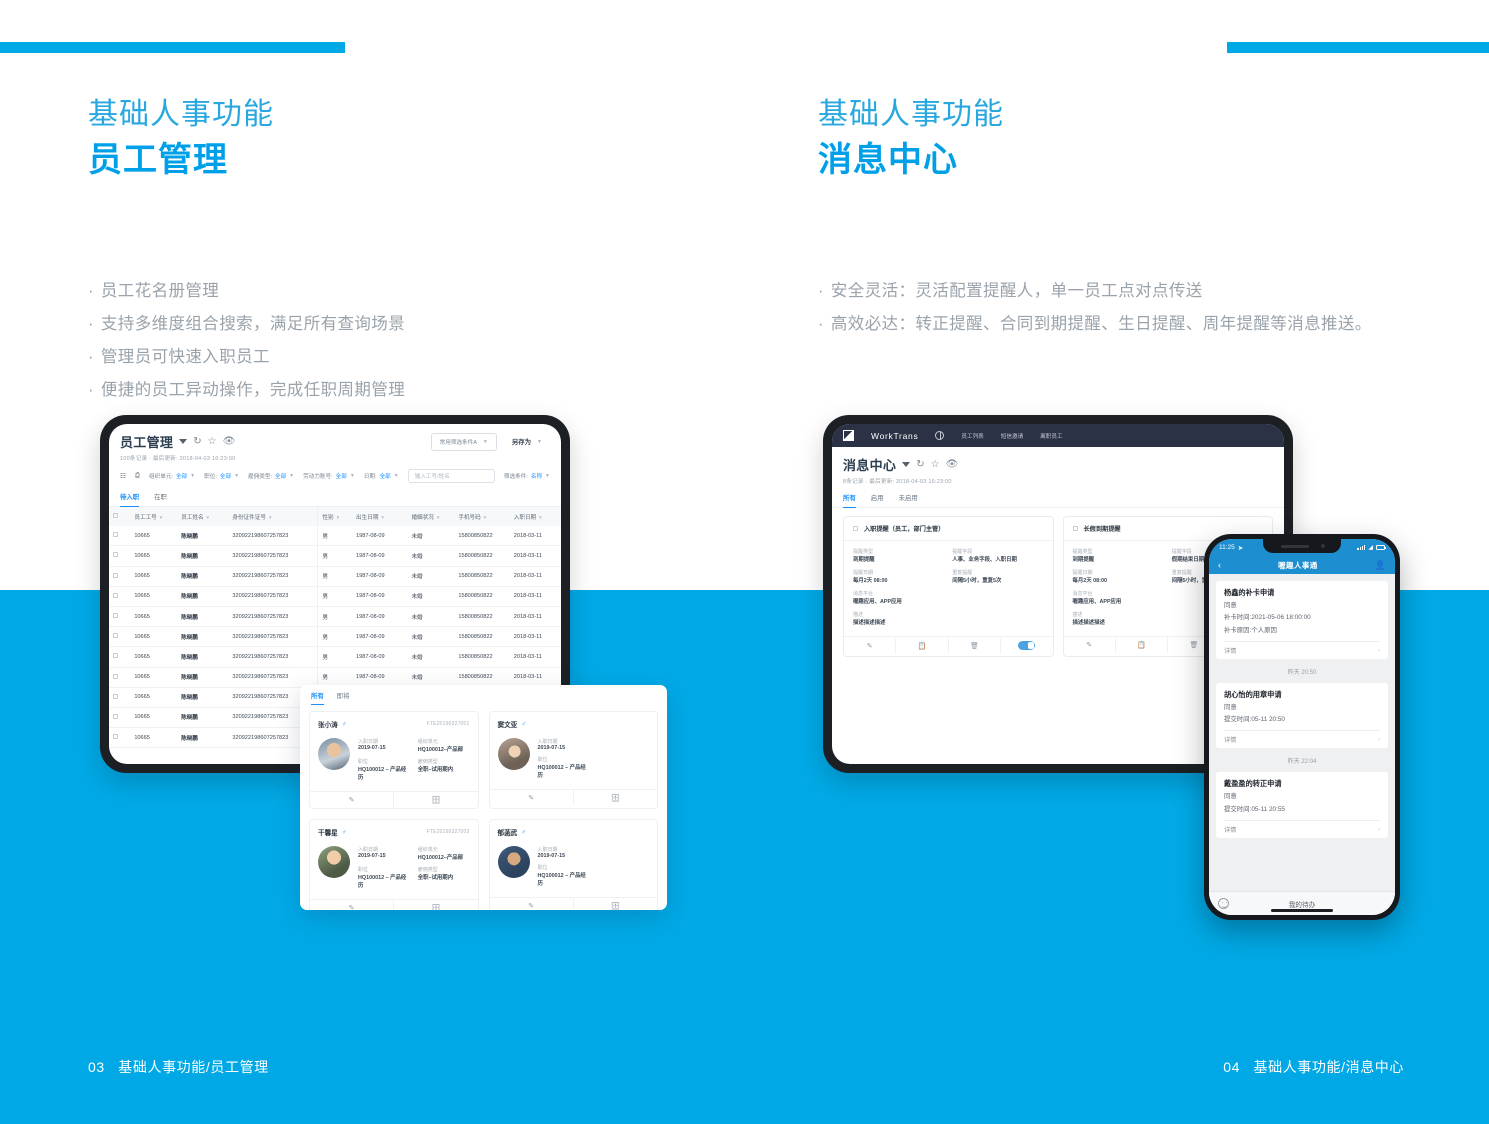  I want to click on select-all-checkbox, so click(115, 516).